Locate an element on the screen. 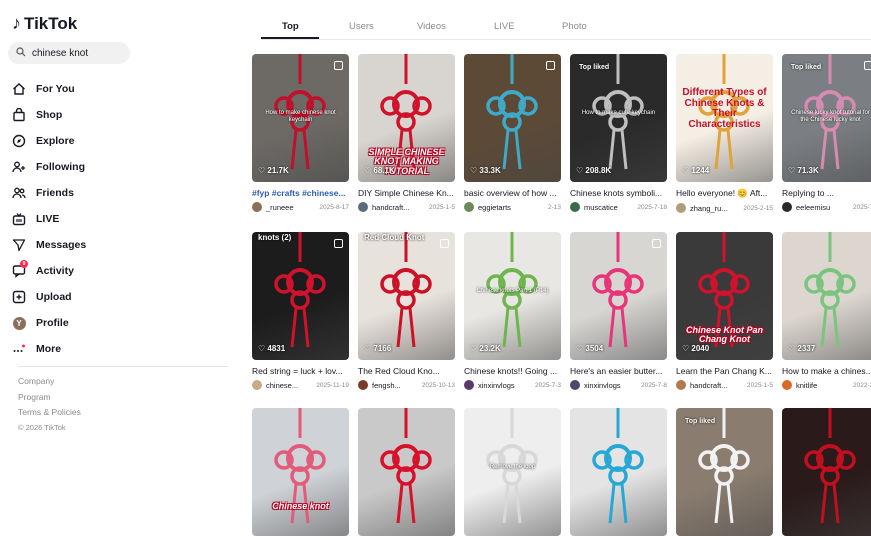 The height and width of the screenshot is (536, 871). video-thumbnail: How to make chinese knot keychain 21.7K is located at coordinates (300, 118).